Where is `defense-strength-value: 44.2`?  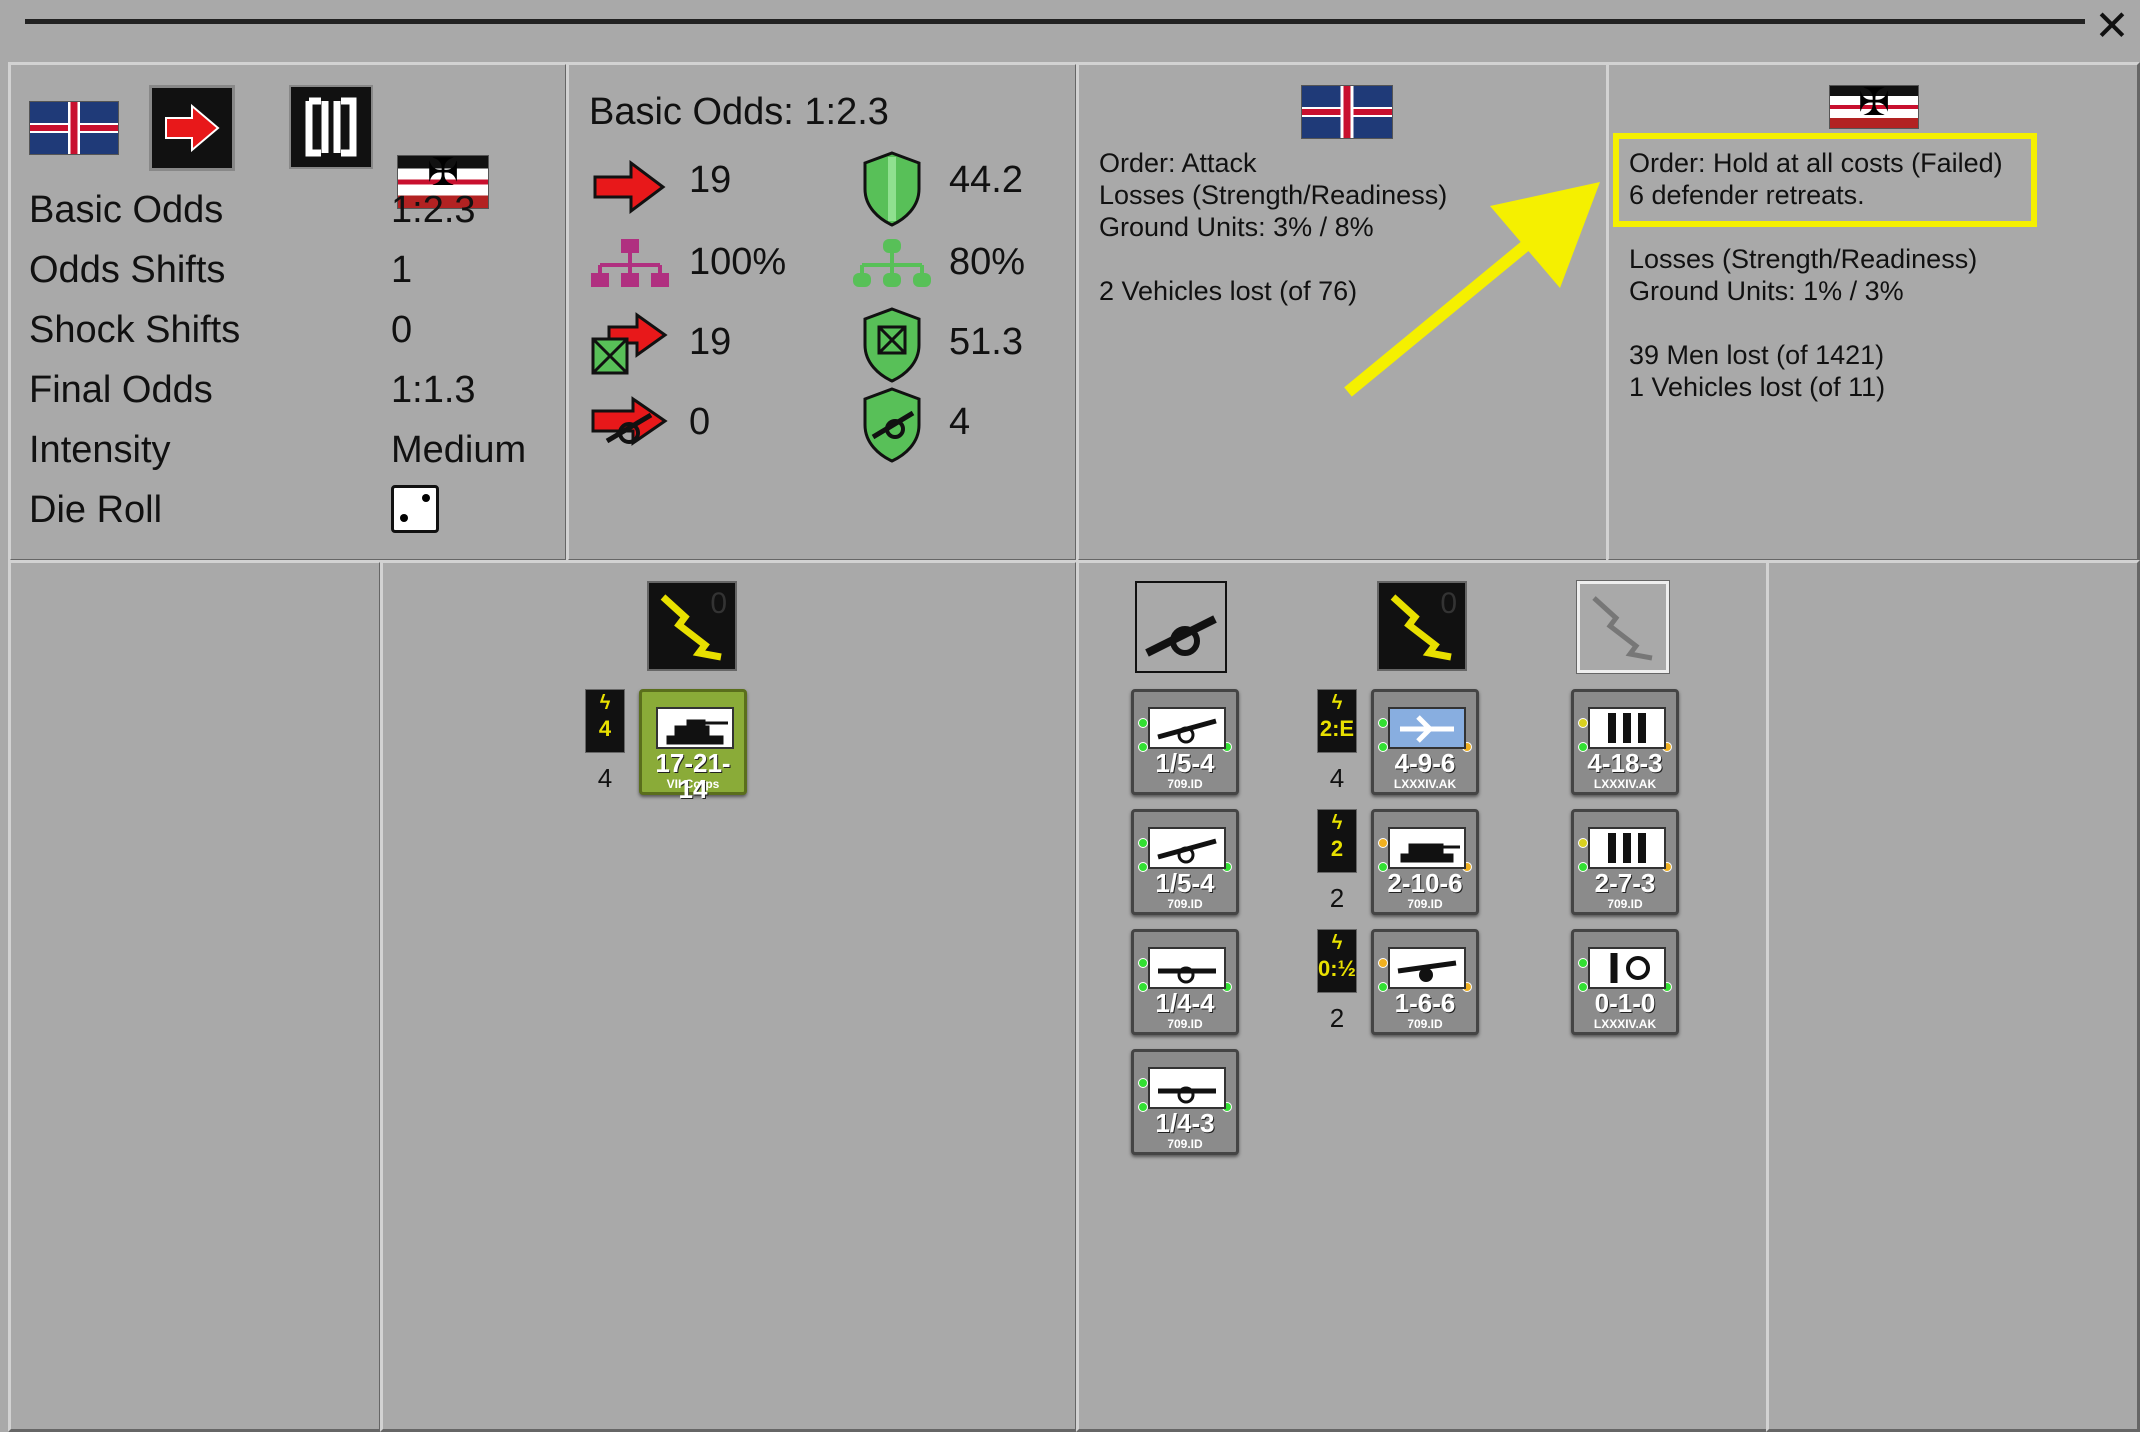
defense-strength-value: 44.2 is located at coordinates (986, 180).